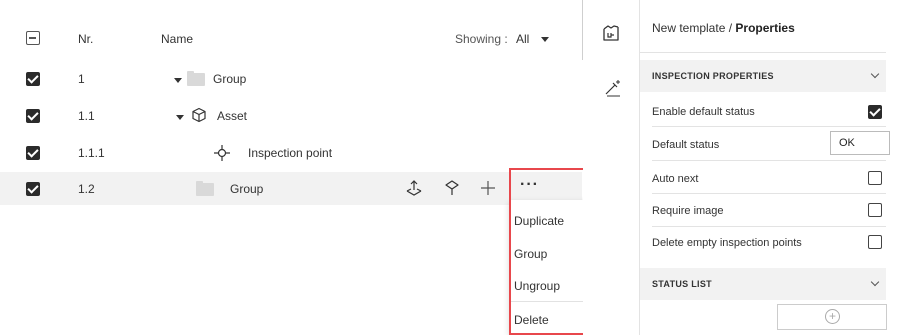 The height and width of the screenshot is (335, 906). Describe the element at coordinates (763, 284) in the screenshot. I see `status-list-section: STATUS LIST` at that location.